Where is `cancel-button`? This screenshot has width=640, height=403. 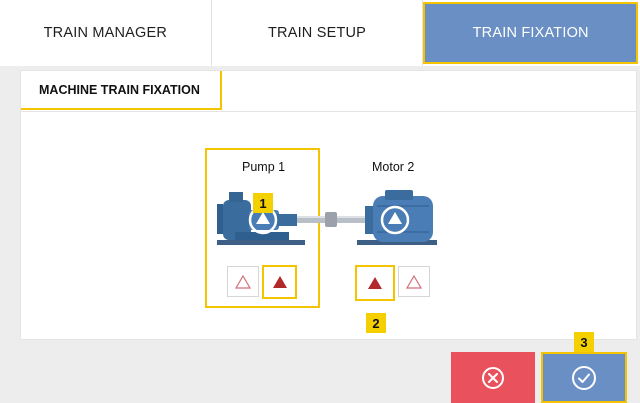
cancel-button is located at coordinates (493, 377).